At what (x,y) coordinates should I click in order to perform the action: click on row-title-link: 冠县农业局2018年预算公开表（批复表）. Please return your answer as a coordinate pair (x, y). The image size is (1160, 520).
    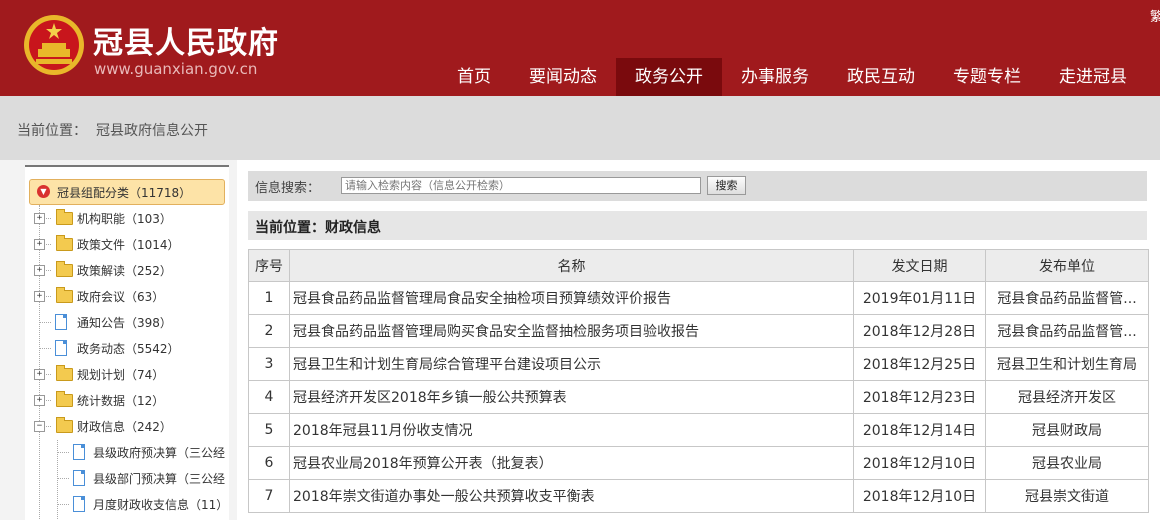
    Looking at the image, I should click on (571, 463).